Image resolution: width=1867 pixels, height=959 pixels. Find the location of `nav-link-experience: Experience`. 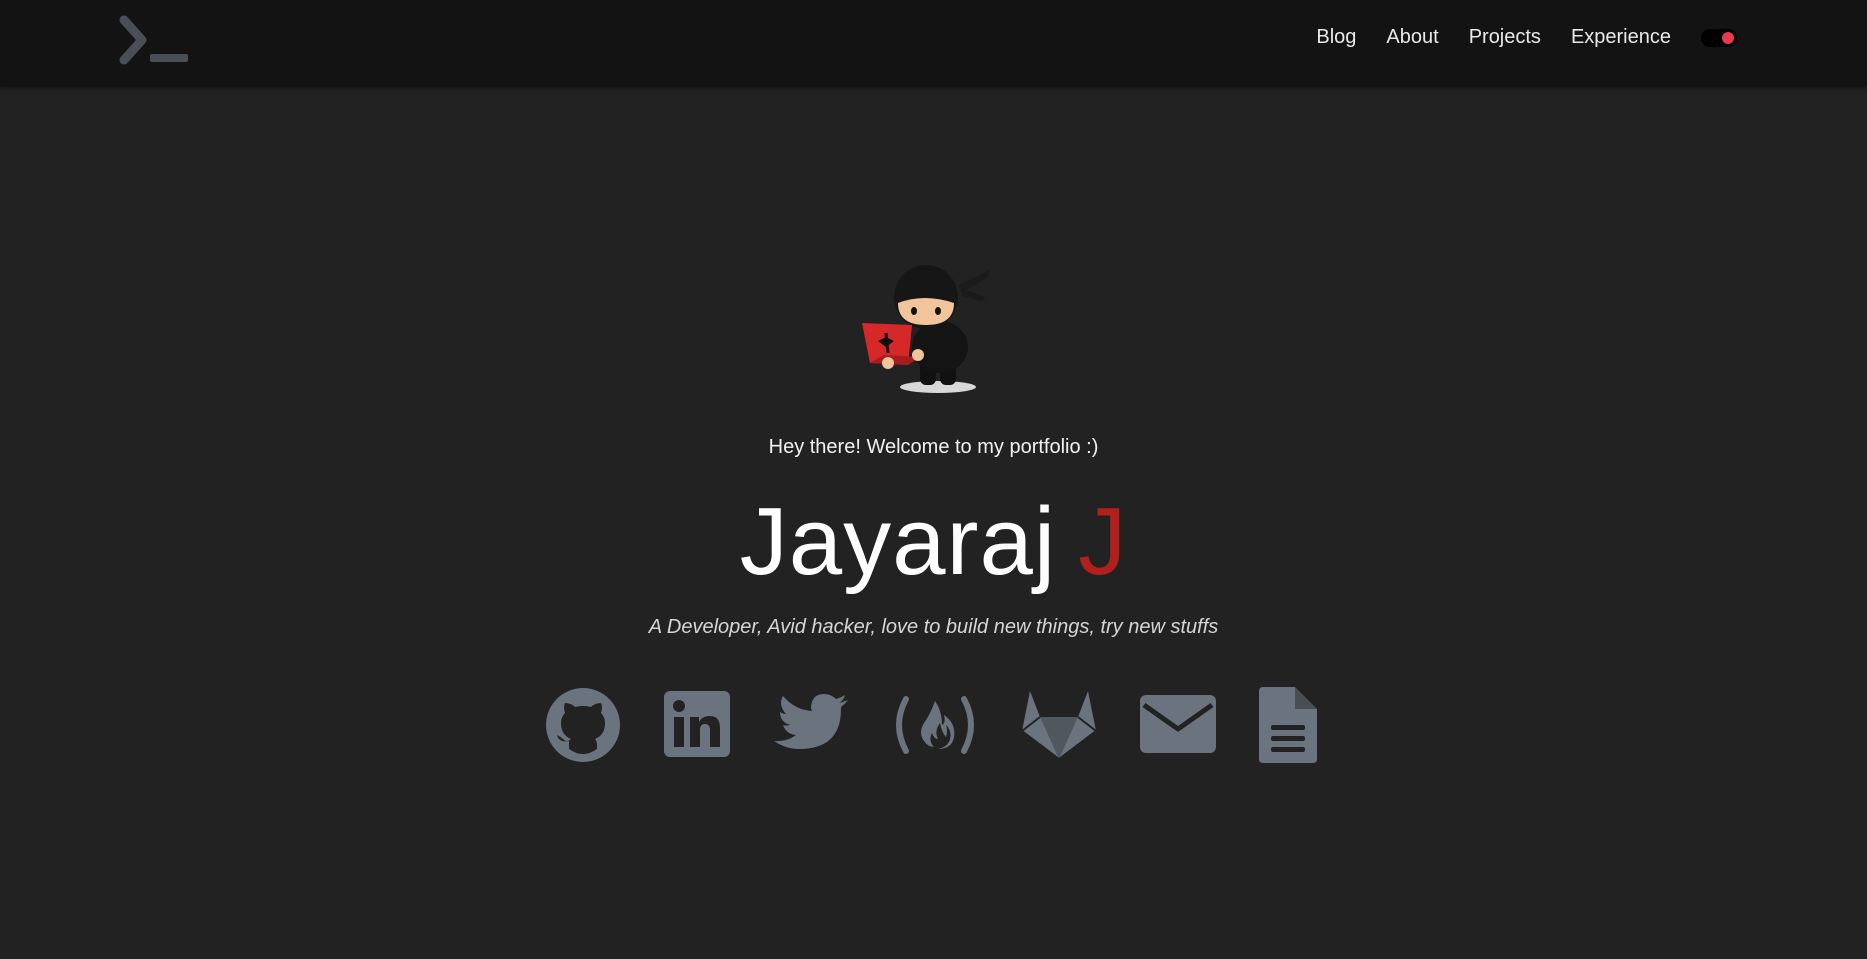

nav-link-experience: Experience is located at coordinates (1621, 37).